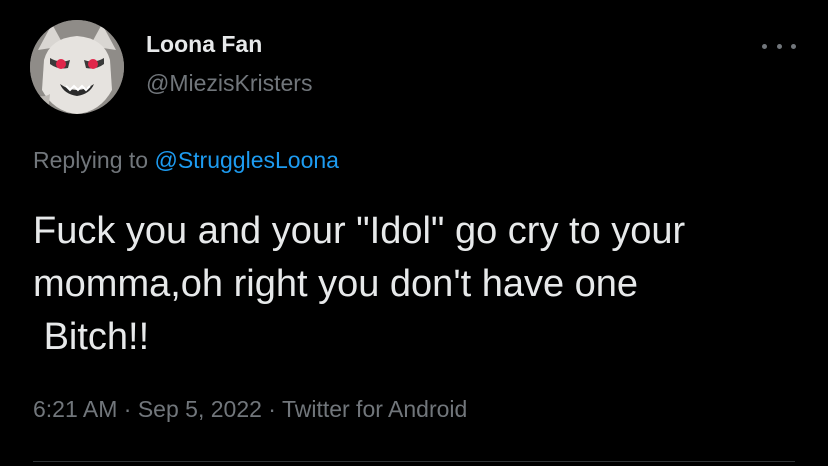  What do you see at coordinates (374, 409) in the screenshot?
I see `tweet-source: Twitter for Android` at bounding box center [374, 409].